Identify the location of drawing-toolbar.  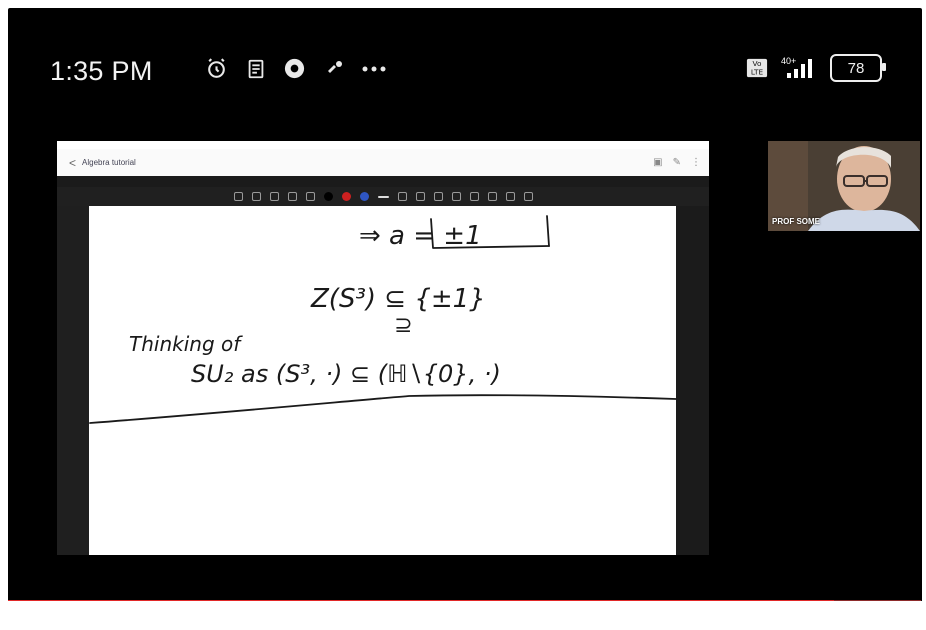
(383, 196).